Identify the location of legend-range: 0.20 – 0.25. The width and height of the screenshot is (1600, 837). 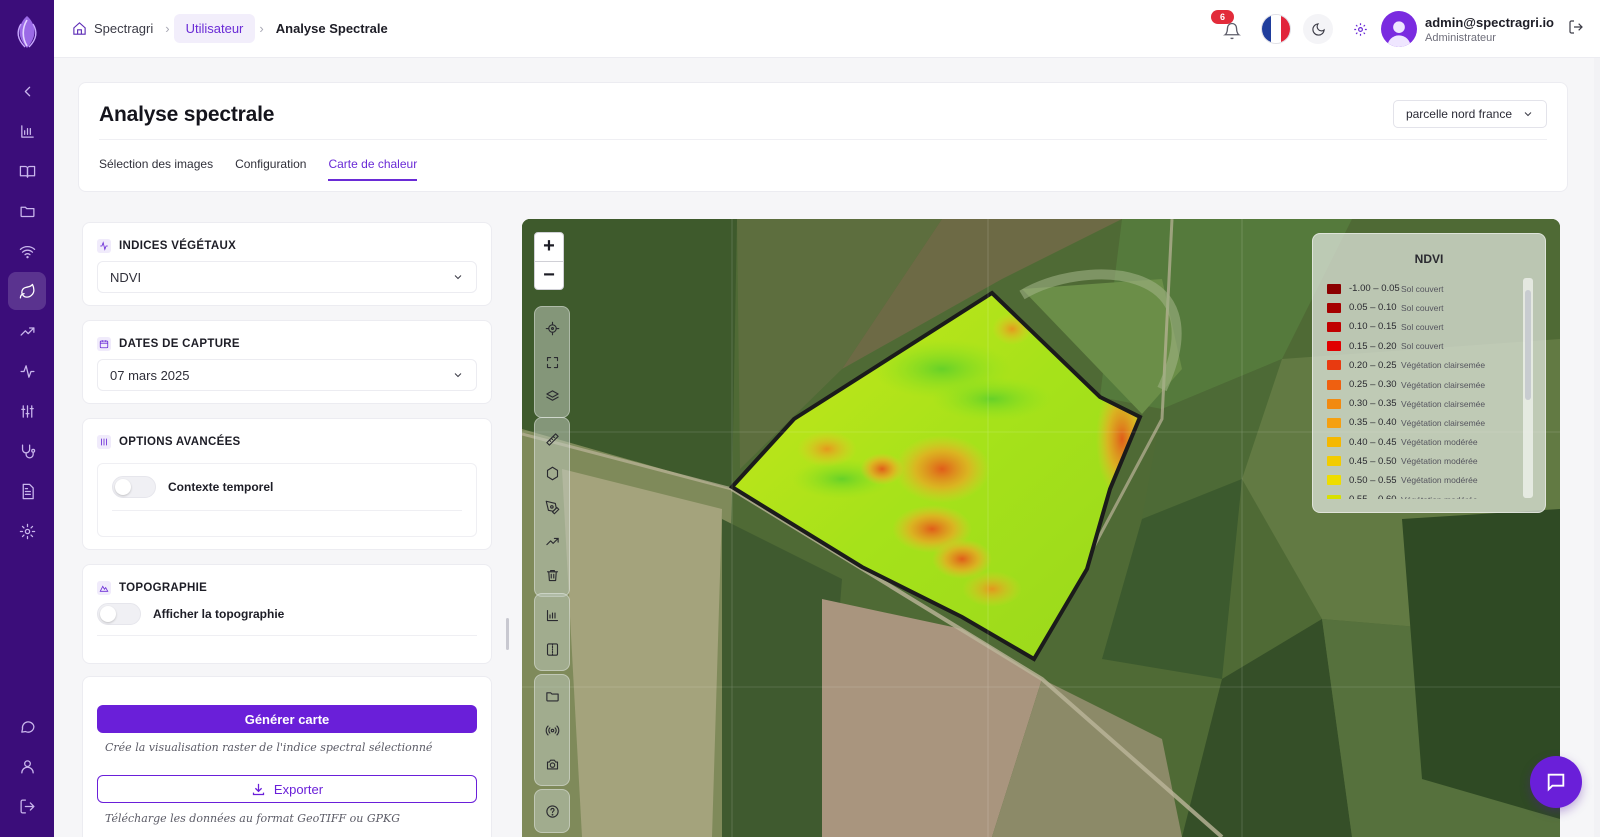
(1373, 365).